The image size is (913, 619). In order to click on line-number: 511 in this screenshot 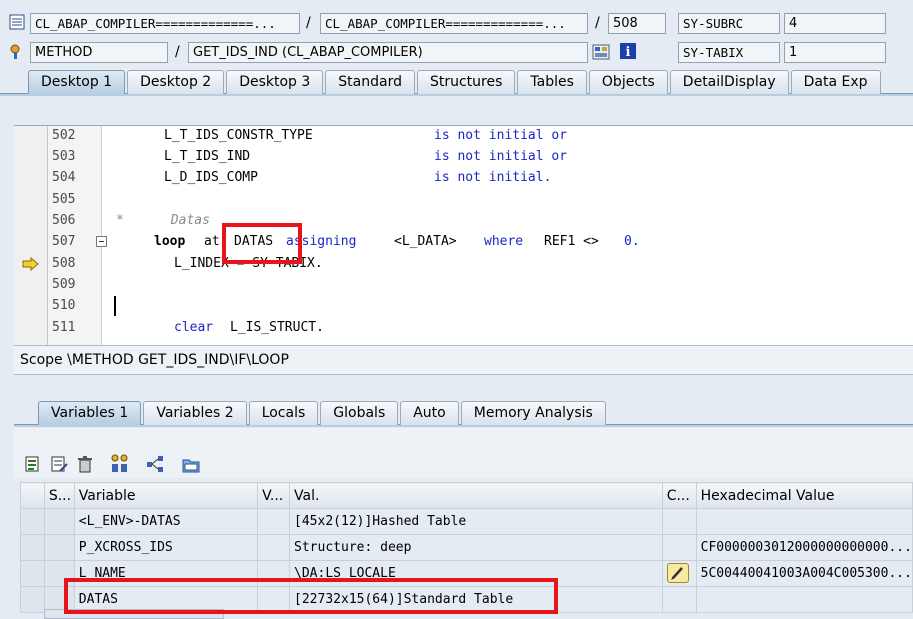, I will do `click(64, 327)`.